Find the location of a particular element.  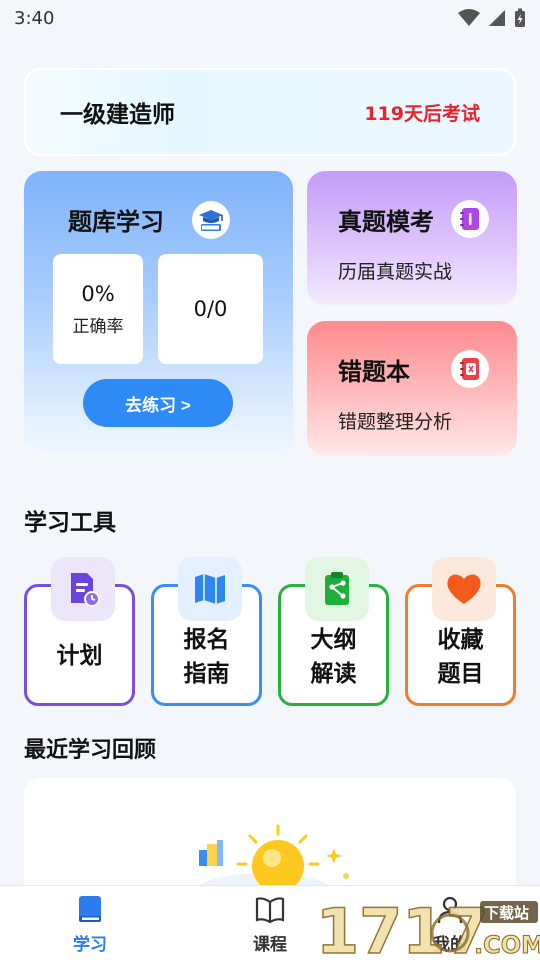

status-icons is located at coordinates (492, 18).